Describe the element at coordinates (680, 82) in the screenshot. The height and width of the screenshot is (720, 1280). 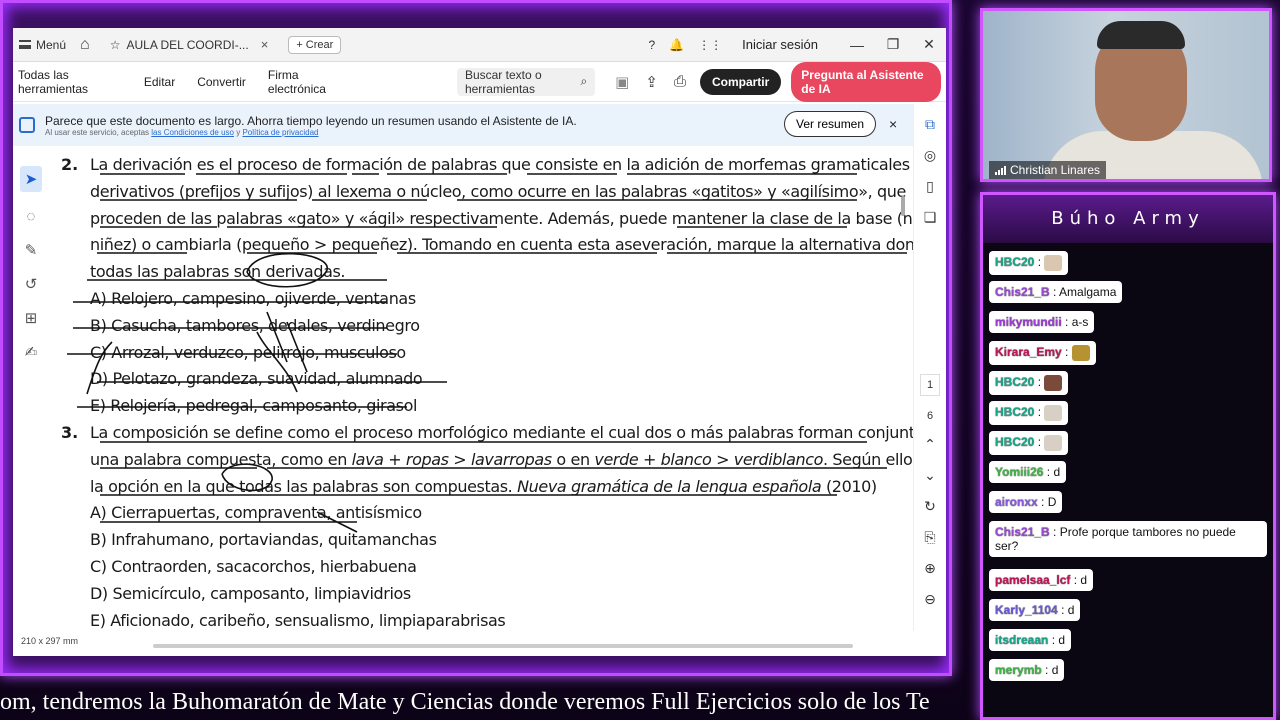
I see `print-icon: ⎙` at that location.